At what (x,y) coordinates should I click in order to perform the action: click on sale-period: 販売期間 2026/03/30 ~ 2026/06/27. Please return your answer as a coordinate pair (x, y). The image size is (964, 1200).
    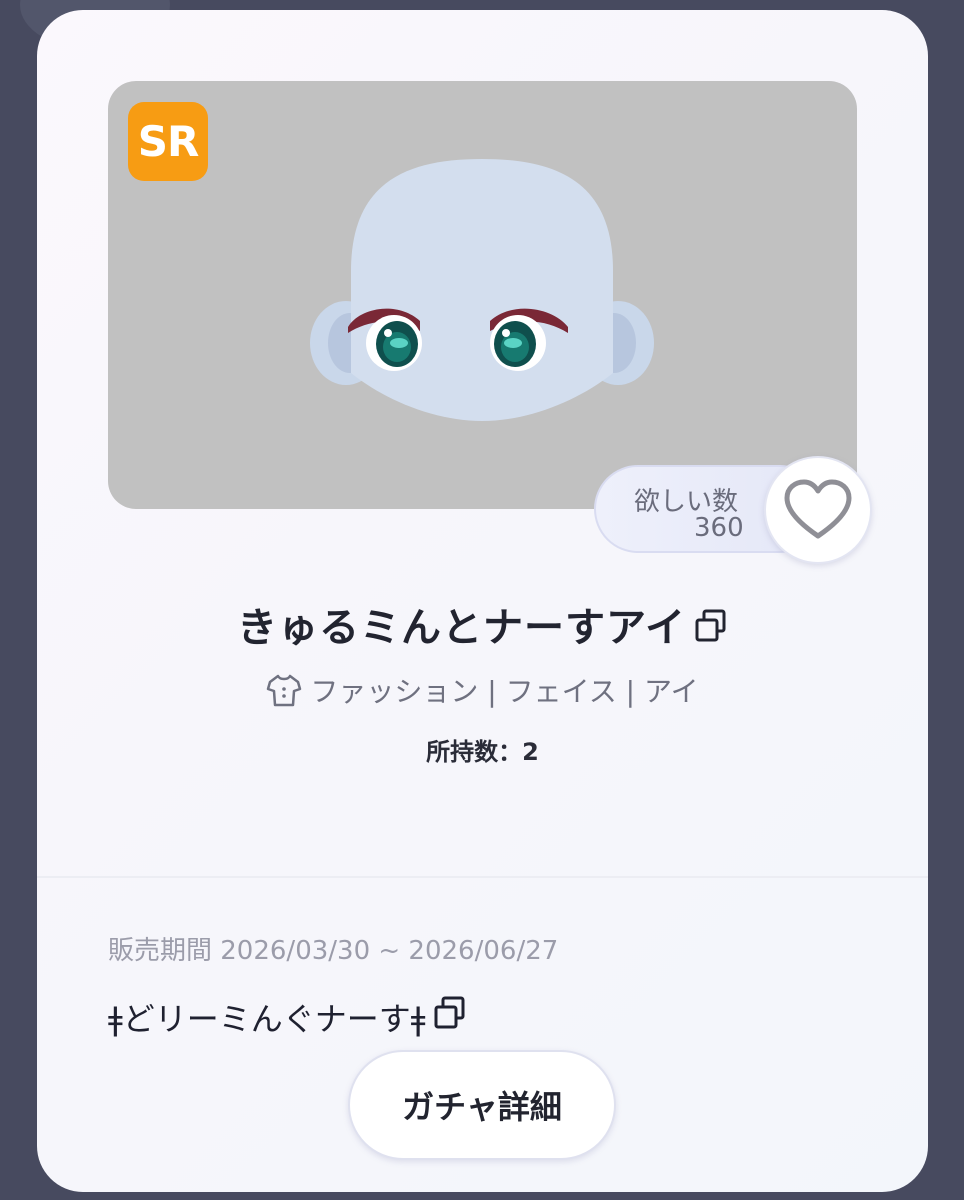
    Looking at the image, I should click on (333, 951).